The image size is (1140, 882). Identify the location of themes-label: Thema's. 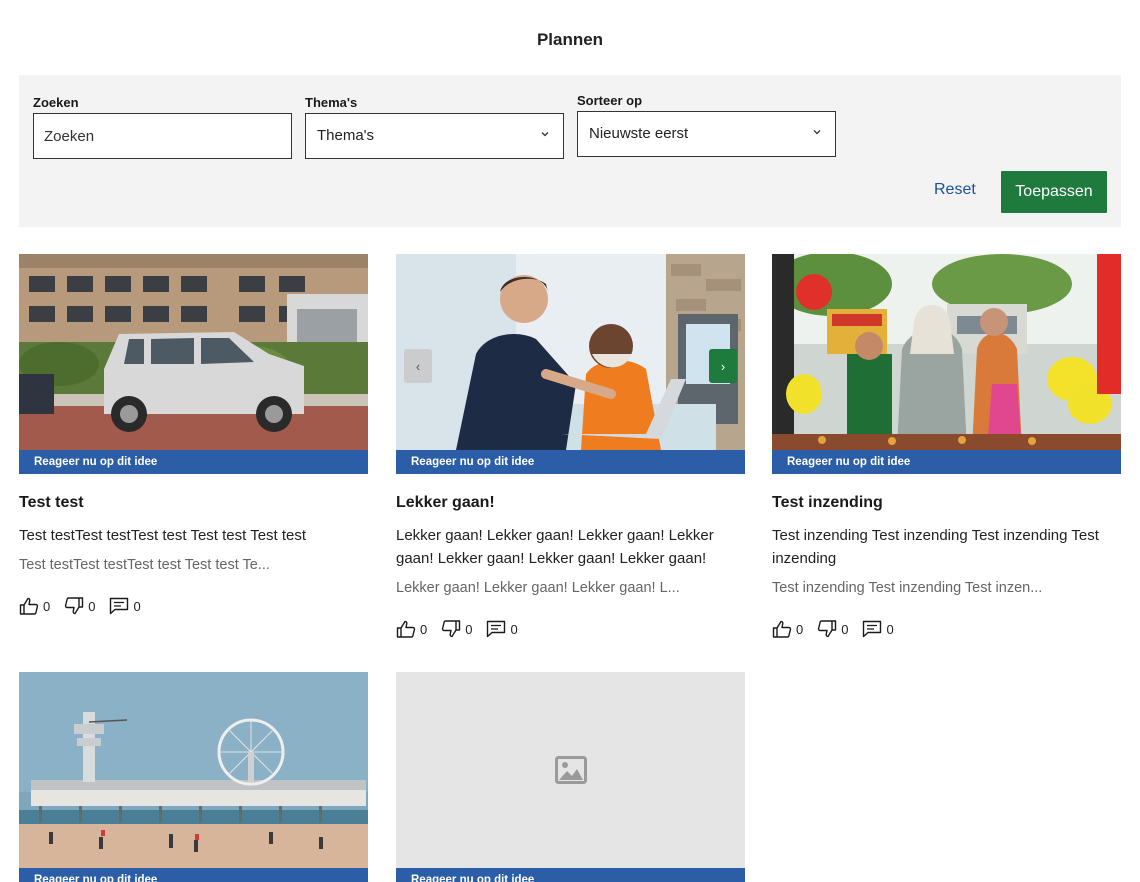
(331, 102).